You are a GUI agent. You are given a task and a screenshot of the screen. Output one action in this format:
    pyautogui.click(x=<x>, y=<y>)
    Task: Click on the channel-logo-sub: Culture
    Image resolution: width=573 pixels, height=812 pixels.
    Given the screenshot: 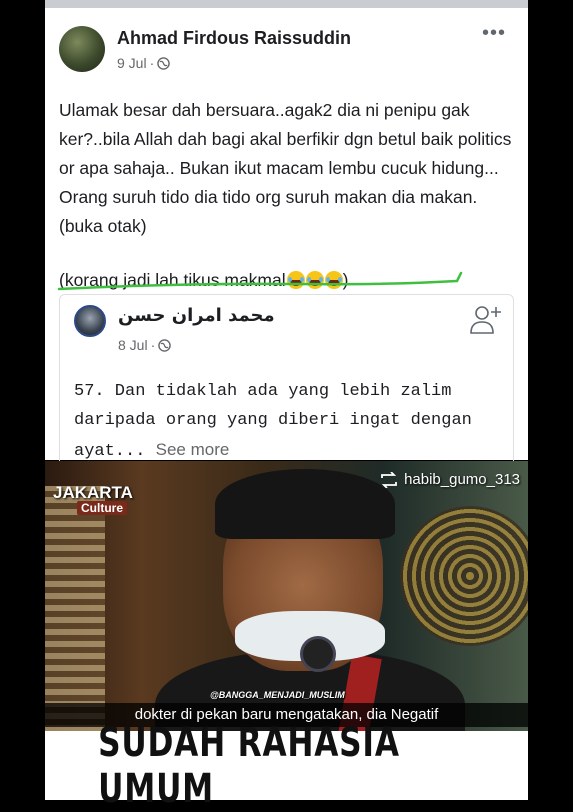 What is the action you would take?
    pyautogui.click(x=102, y=508)
    